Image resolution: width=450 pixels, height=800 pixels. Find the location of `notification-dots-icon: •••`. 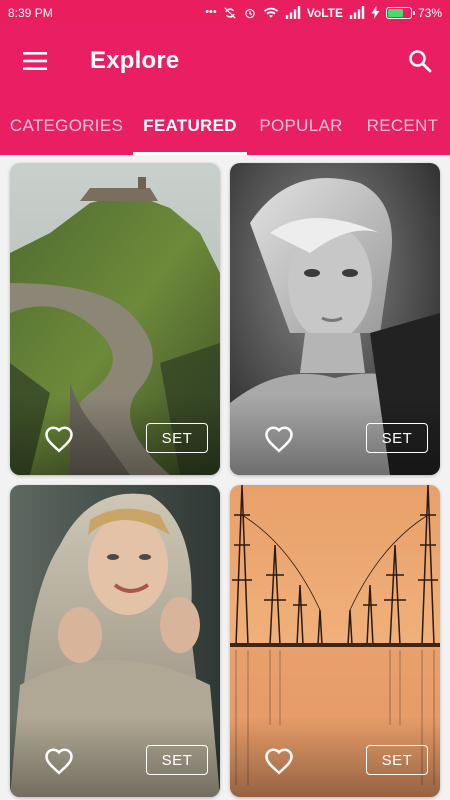

notification-dots-icon: ••• is located at coordinates (211, 12).